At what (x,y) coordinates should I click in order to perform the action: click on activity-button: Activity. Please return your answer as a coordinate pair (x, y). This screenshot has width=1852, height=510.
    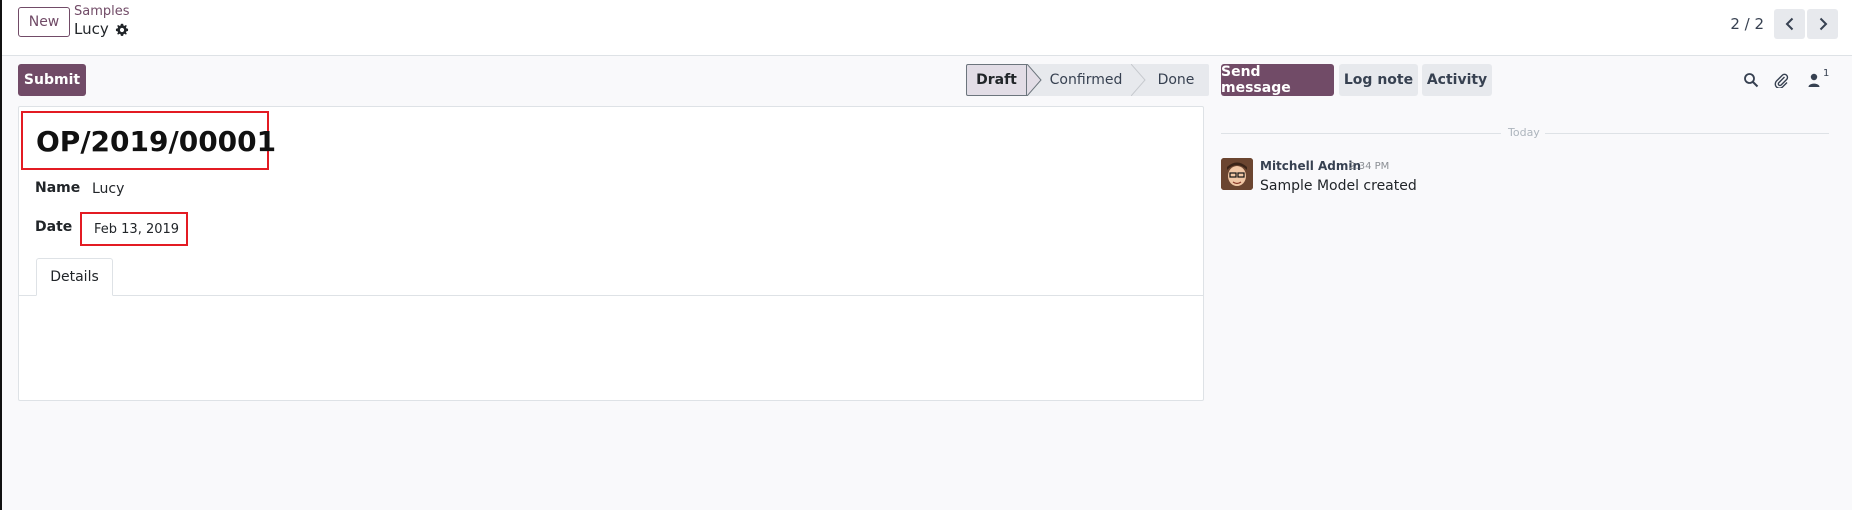
    Looking at the image, I should click on (1457, 80).